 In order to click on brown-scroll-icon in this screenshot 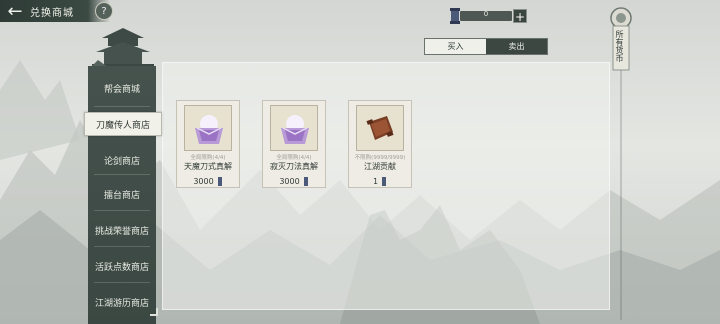, I will do `click(380, 128)`.